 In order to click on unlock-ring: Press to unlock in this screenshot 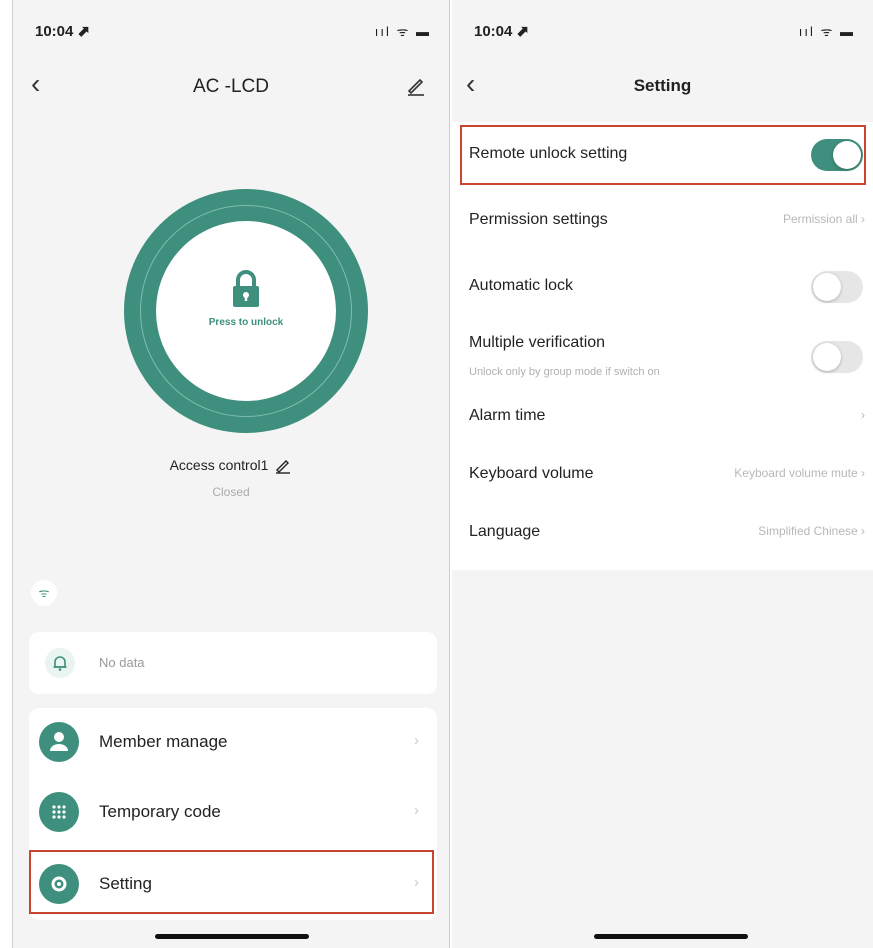, I will do `click(246, 311)`.